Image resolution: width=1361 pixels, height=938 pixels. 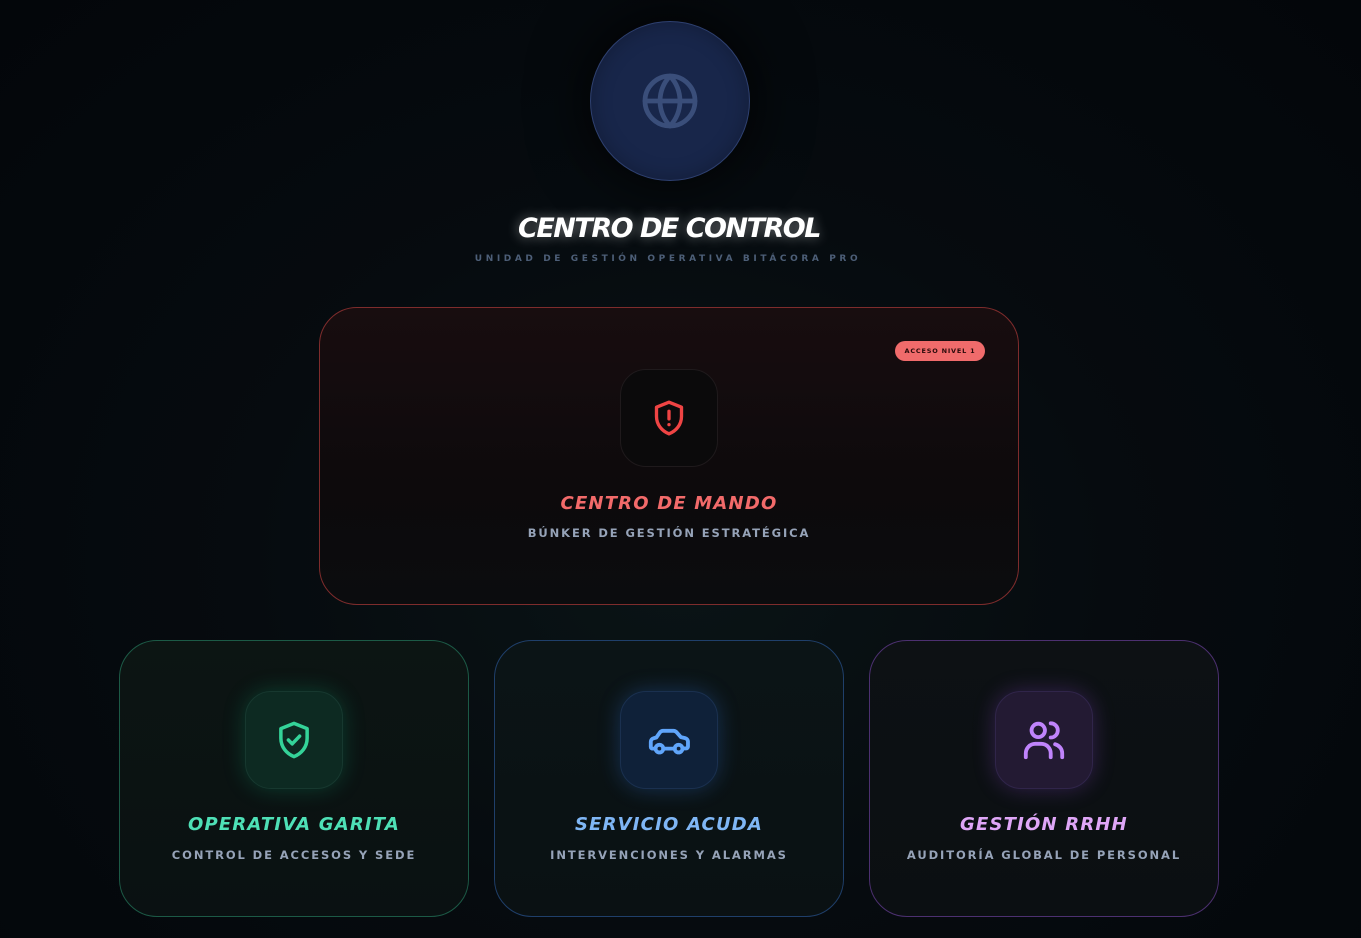 I want to click on car-icon, so click(x=669, y=741).